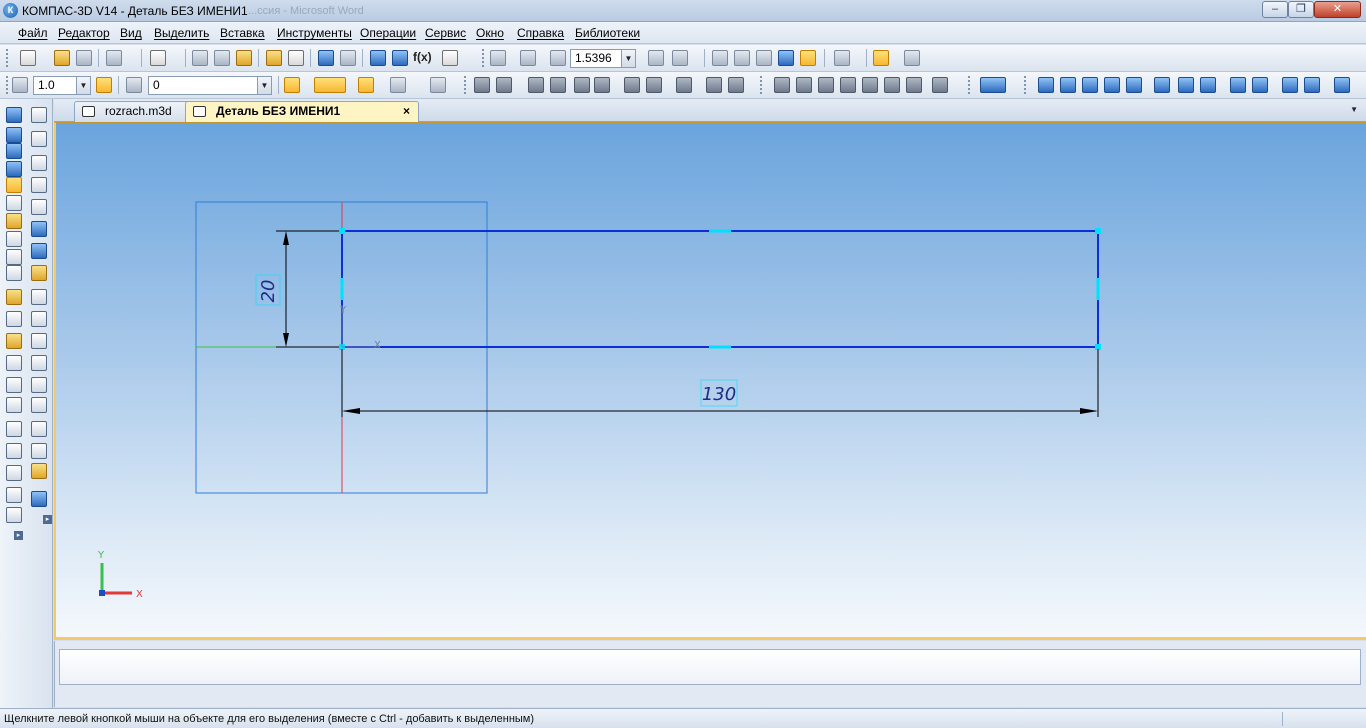  Describe the element at coordinates (84, 33) in the screenshot. I see `menu-editor: Редактор` at that location.